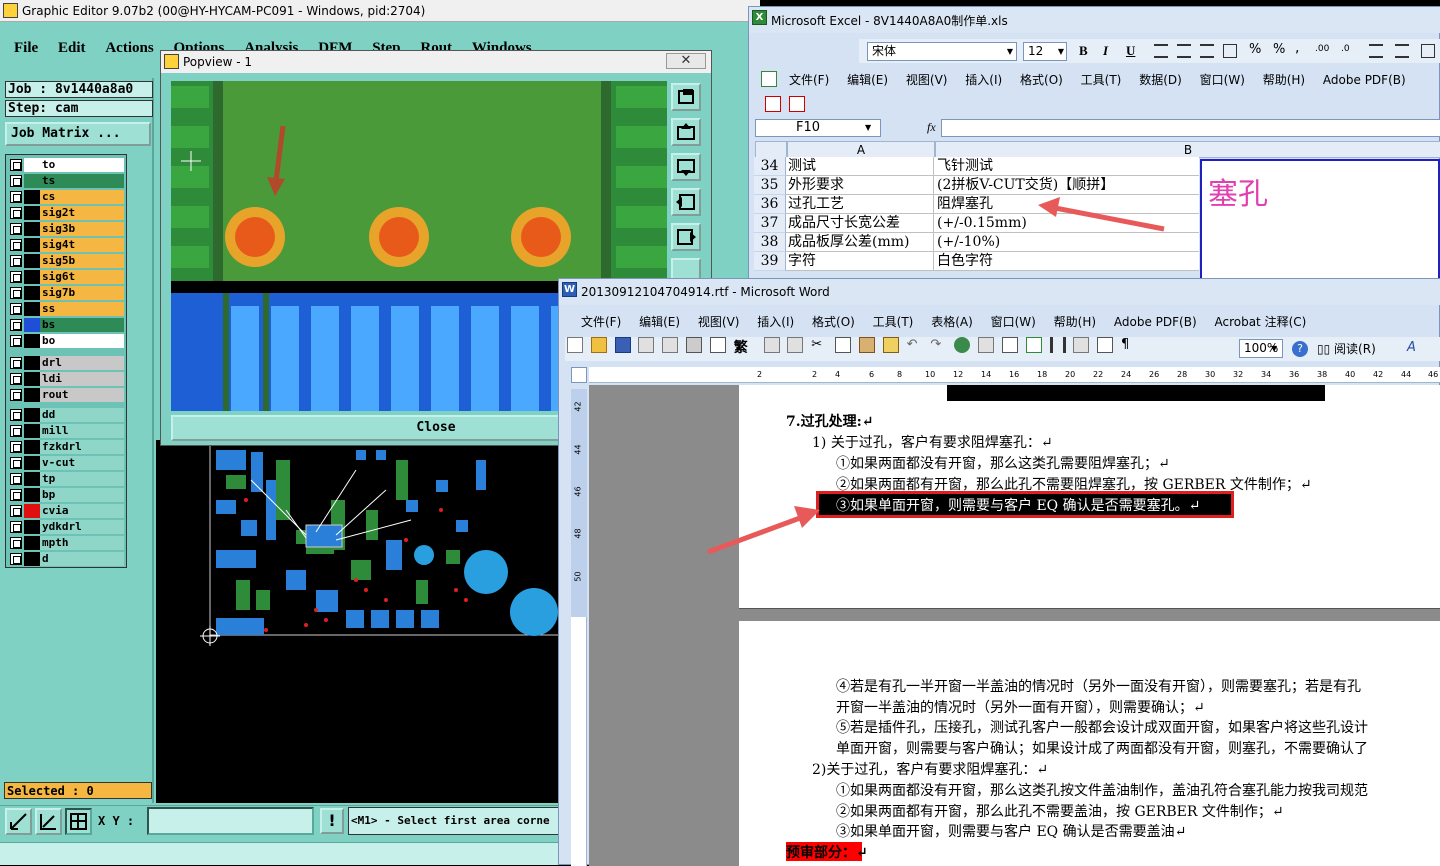  I want to click on fit-view-icon, so click(686, 97).